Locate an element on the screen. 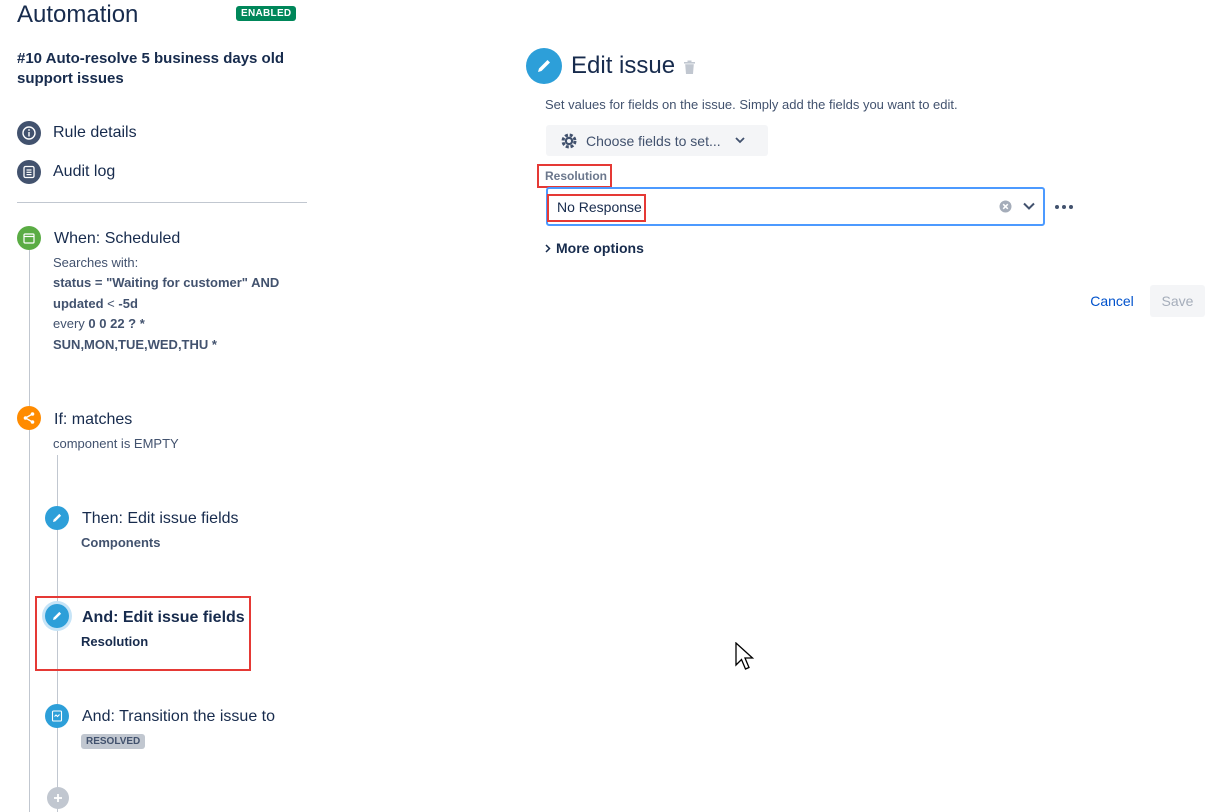 The image size is (1211, 812). app-title: Automation is located at coordinates (78, 14).